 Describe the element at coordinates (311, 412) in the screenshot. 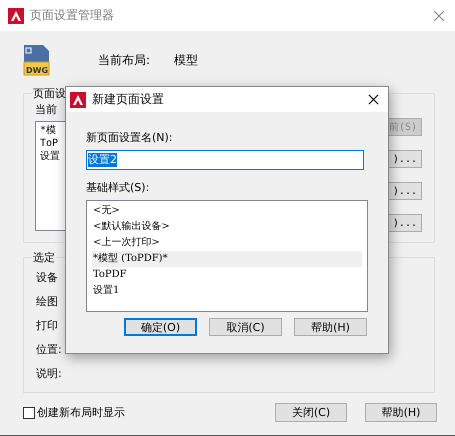

I see `dialog-button: 关闭(C)` at that location.